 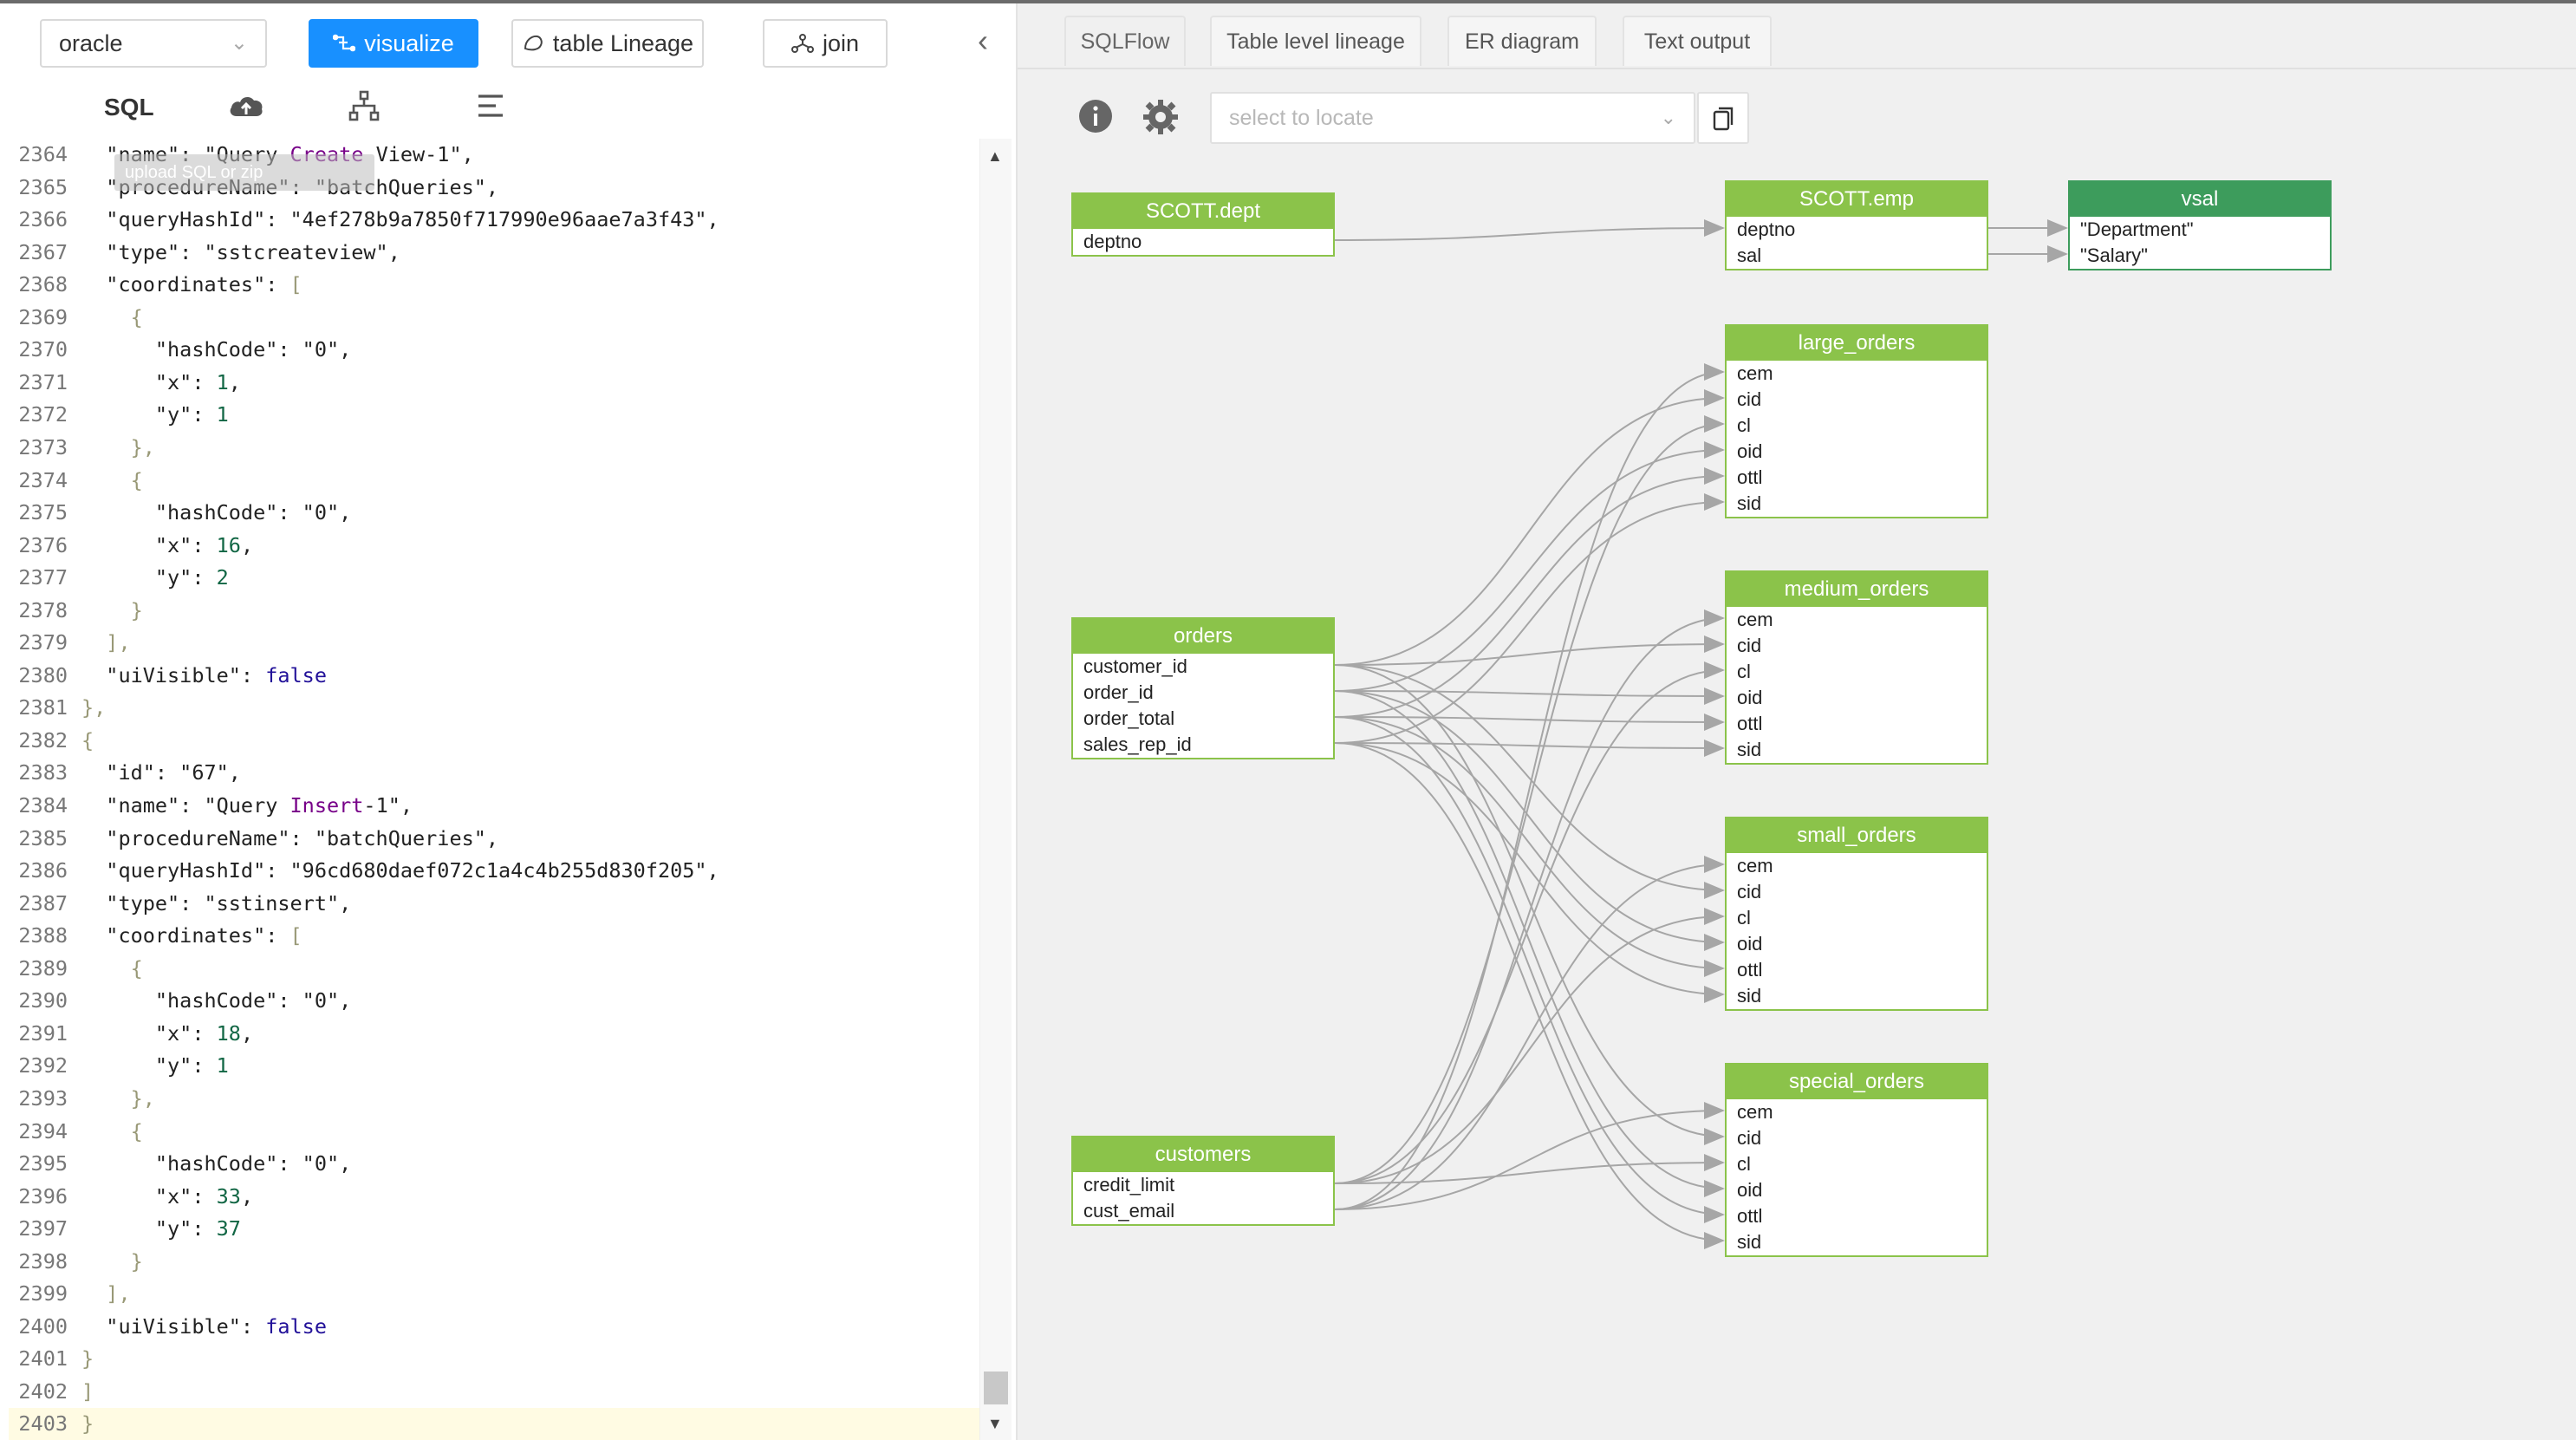 I want to click on table-lineage-button: table Lineage, so click(x=607, y=44).